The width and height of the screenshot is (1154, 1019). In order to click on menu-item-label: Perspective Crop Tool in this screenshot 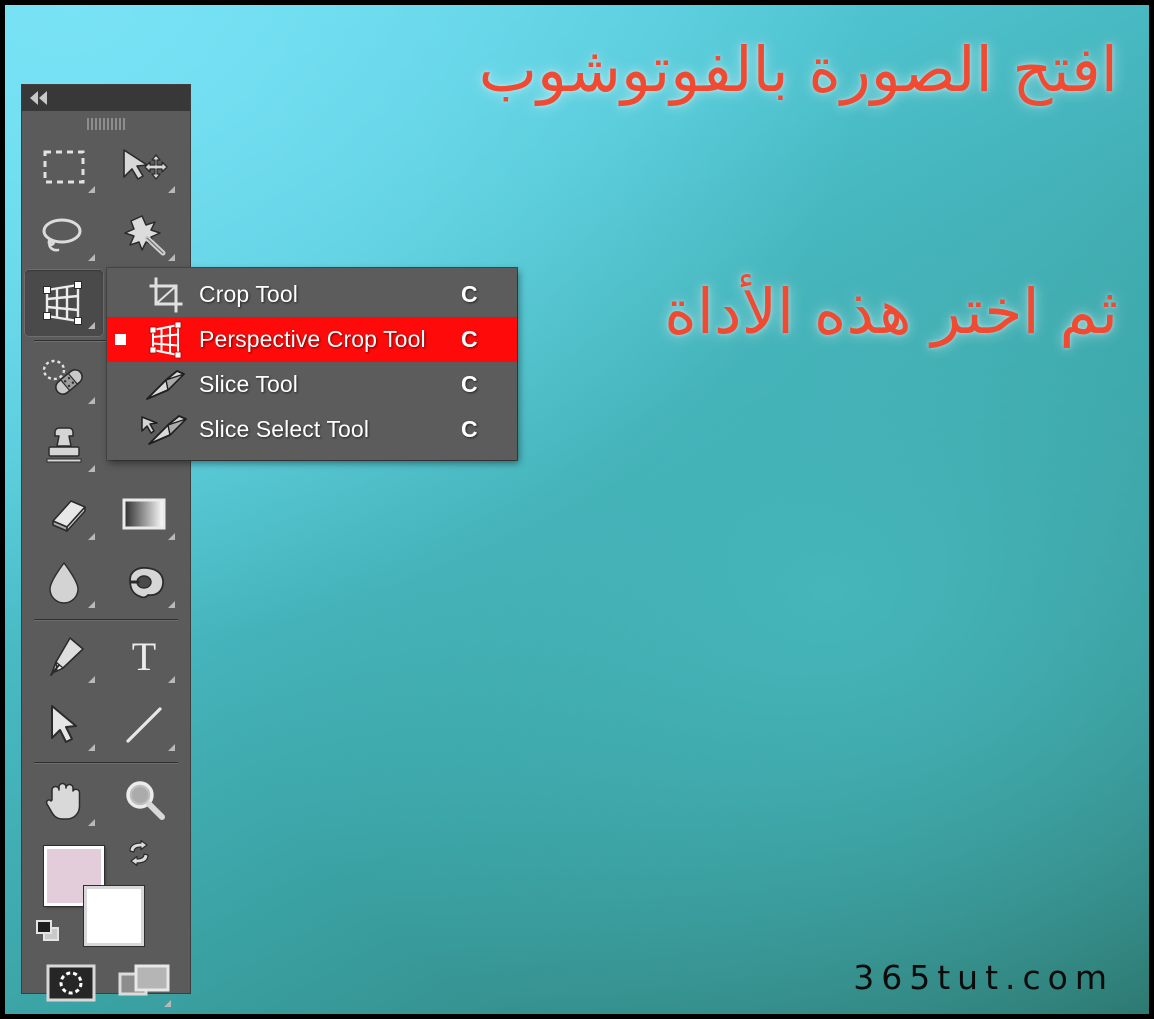, I will do `click(312, 339)`.